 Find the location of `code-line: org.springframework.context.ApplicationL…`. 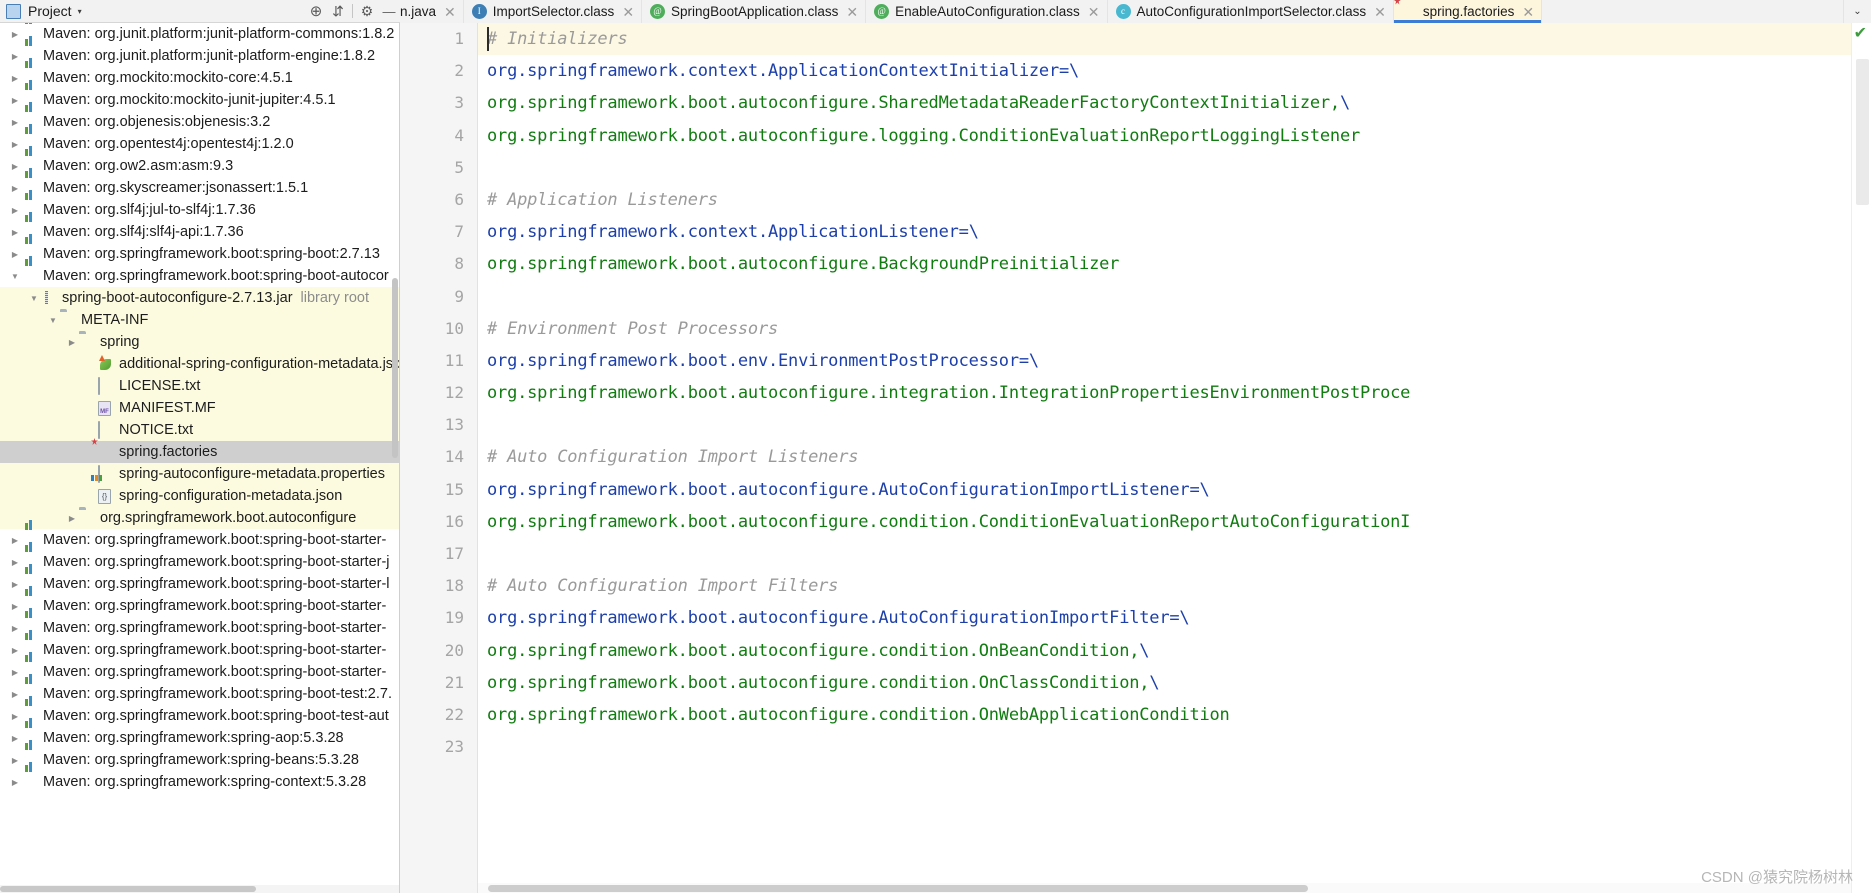

code-line: org.springframework.context.ApplicationL… is located at coordinates (1174, 232).